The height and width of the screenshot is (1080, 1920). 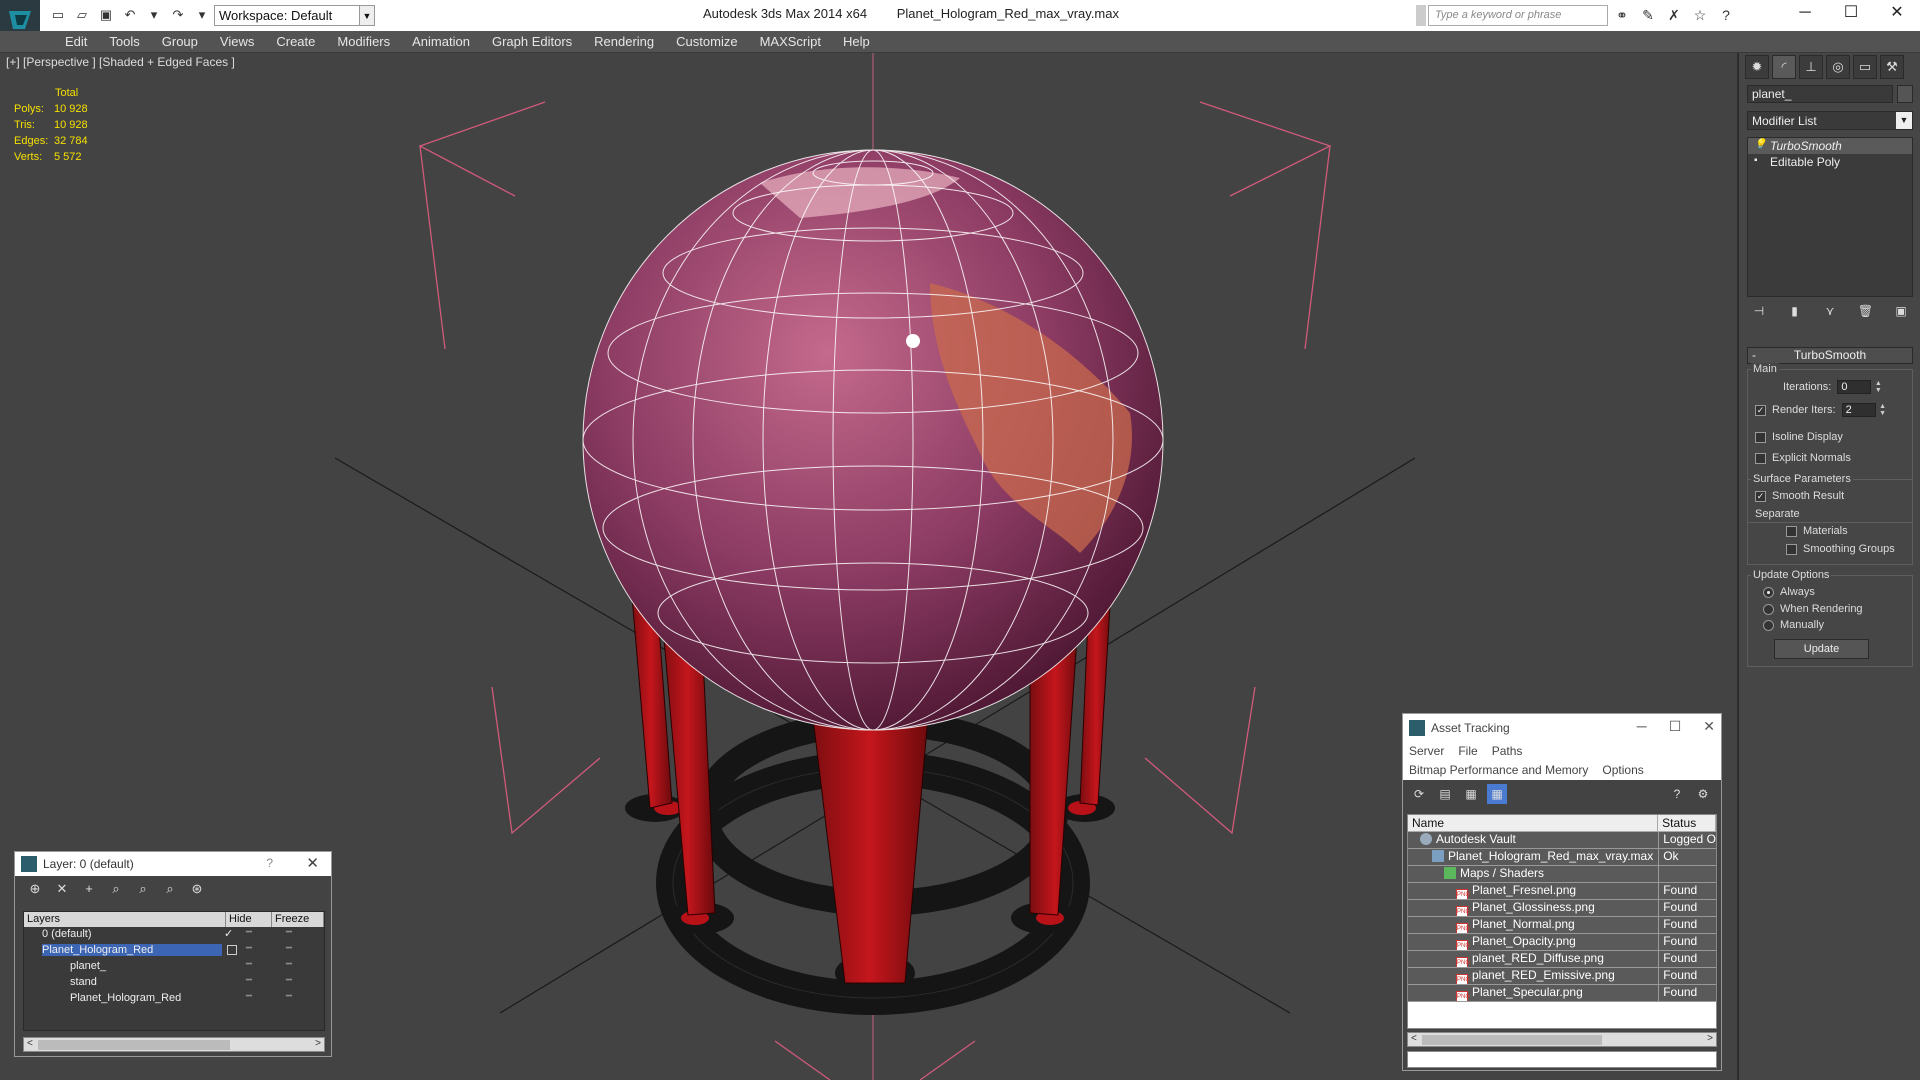 What do you see at coordinates (1426, 751) in the screenshot?
I see `menu-server: Server` at bounding box center [1426, 751].